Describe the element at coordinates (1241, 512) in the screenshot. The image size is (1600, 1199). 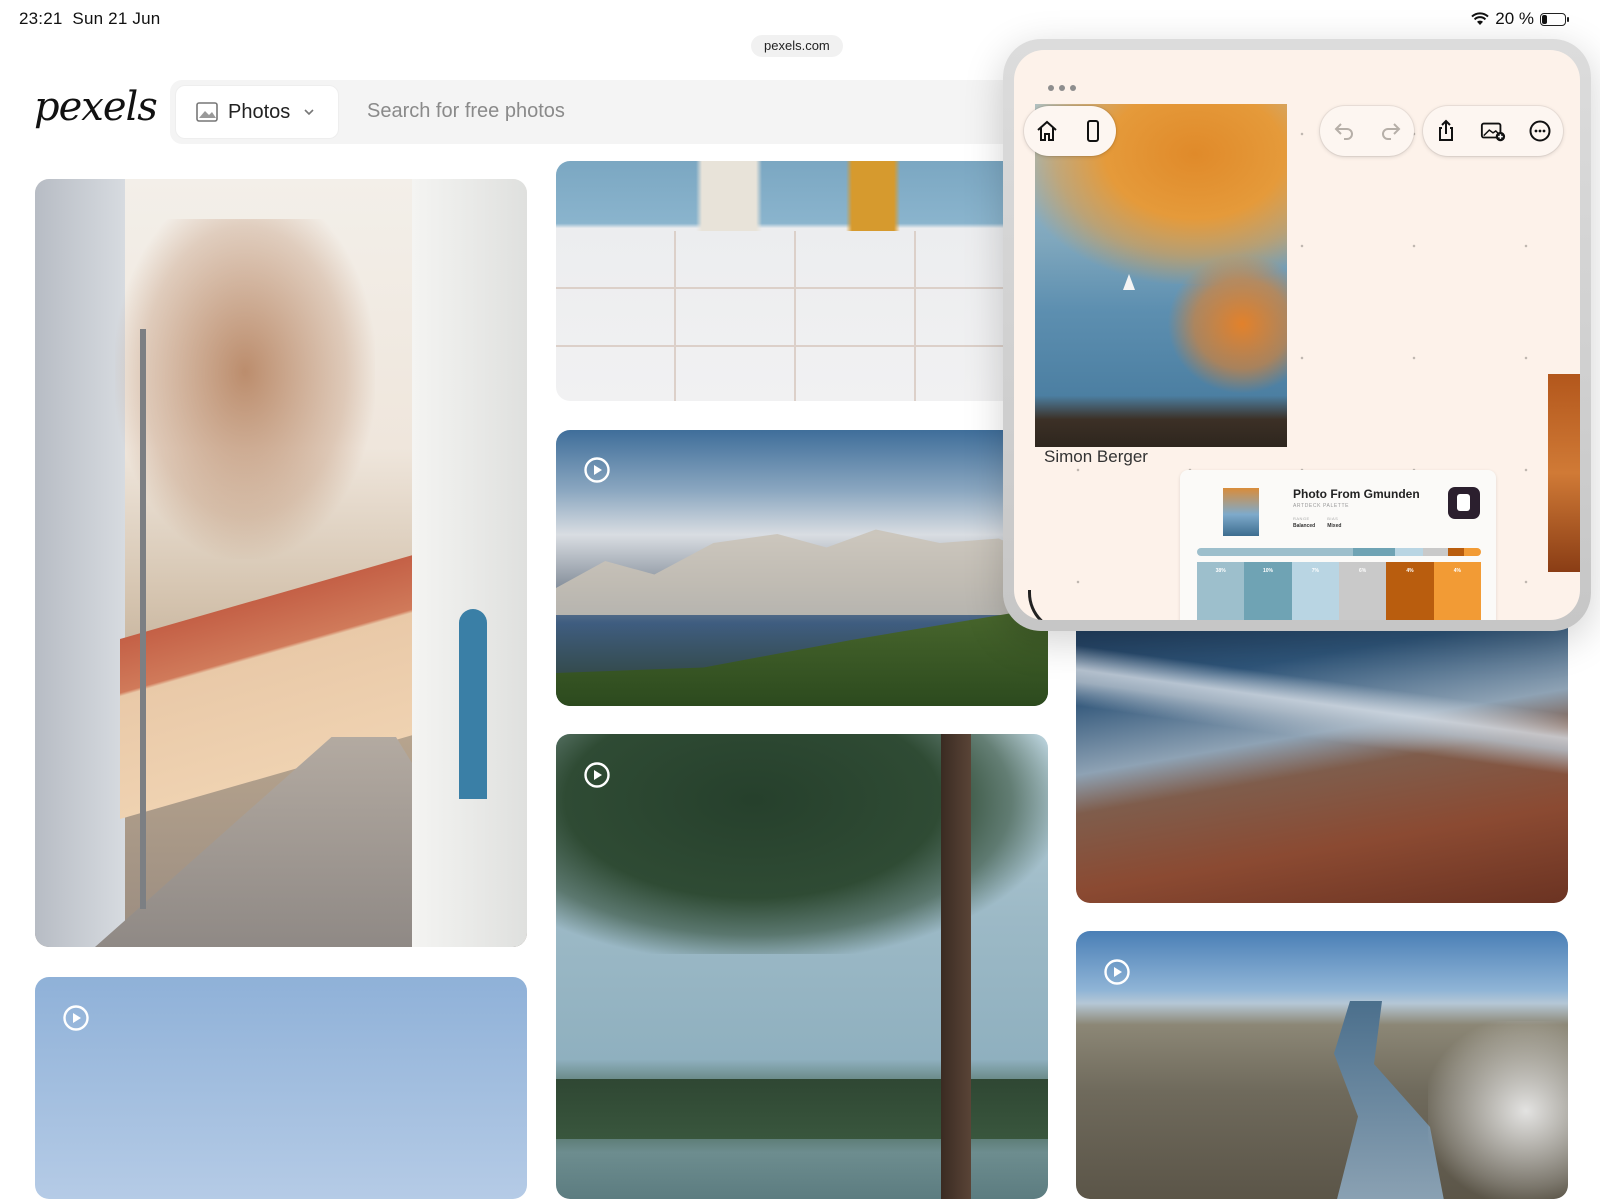
I see `palette-thumbnail` at that location.